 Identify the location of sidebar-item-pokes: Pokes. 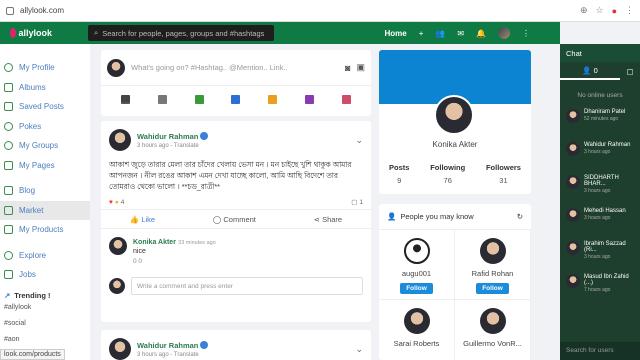
(45, 127).